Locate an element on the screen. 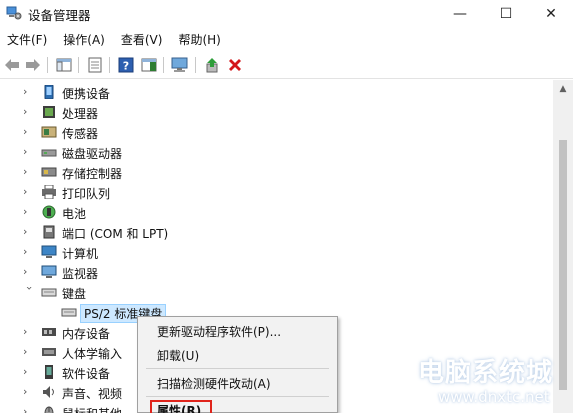 Image resolution: width=573 pixels, height=413 pixels. tree-node-monitors: › 监视器 is located at coordinates (276, 272).